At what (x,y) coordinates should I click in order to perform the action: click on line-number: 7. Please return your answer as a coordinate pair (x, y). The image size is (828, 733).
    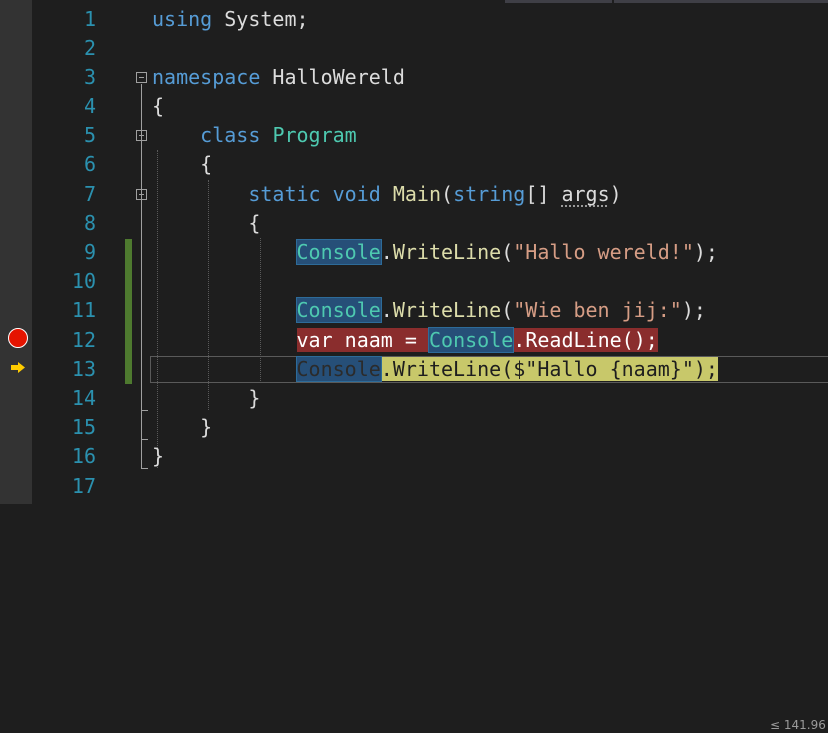
    Looking at the image, I should click on (89, 194).